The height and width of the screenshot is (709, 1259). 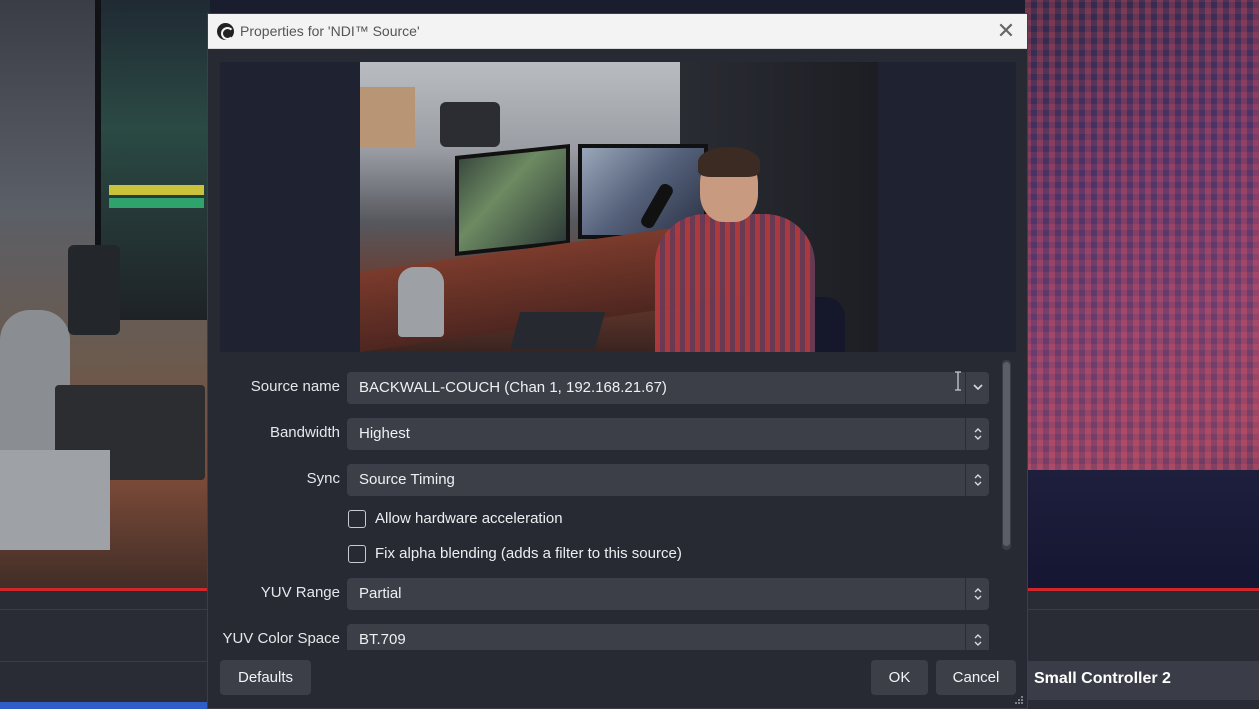 I want to click on ok-button: OK, so click(x=899, y=677).